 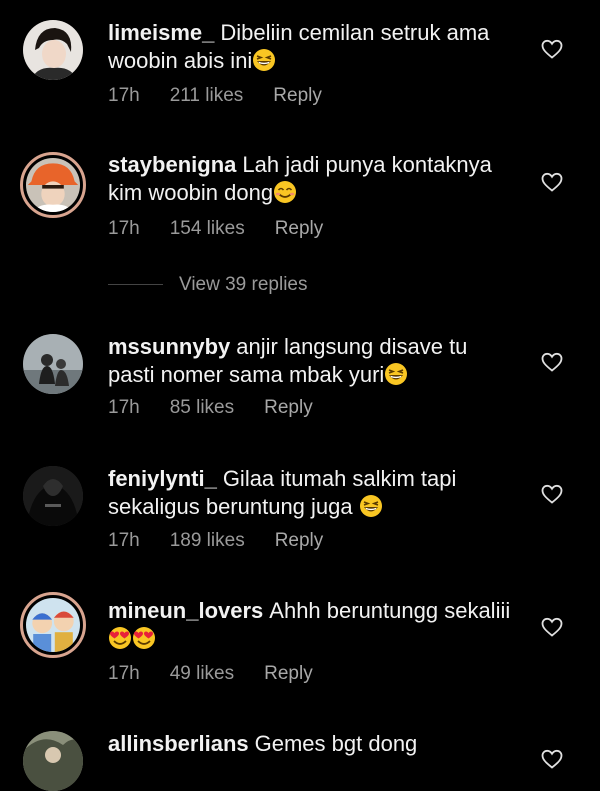 I want to click on comment-body-line: Gilaa itumah salkim tapi, so click(x=339, y=478).